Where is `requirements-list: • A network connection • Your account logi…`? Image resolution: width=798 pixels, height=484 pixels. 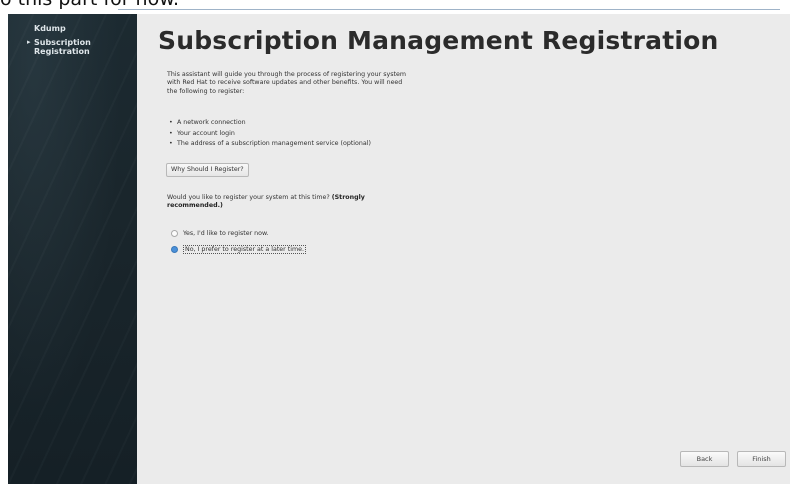 requirements-list: • A network connection • Your account logi… is located at coordinates (269, 134).